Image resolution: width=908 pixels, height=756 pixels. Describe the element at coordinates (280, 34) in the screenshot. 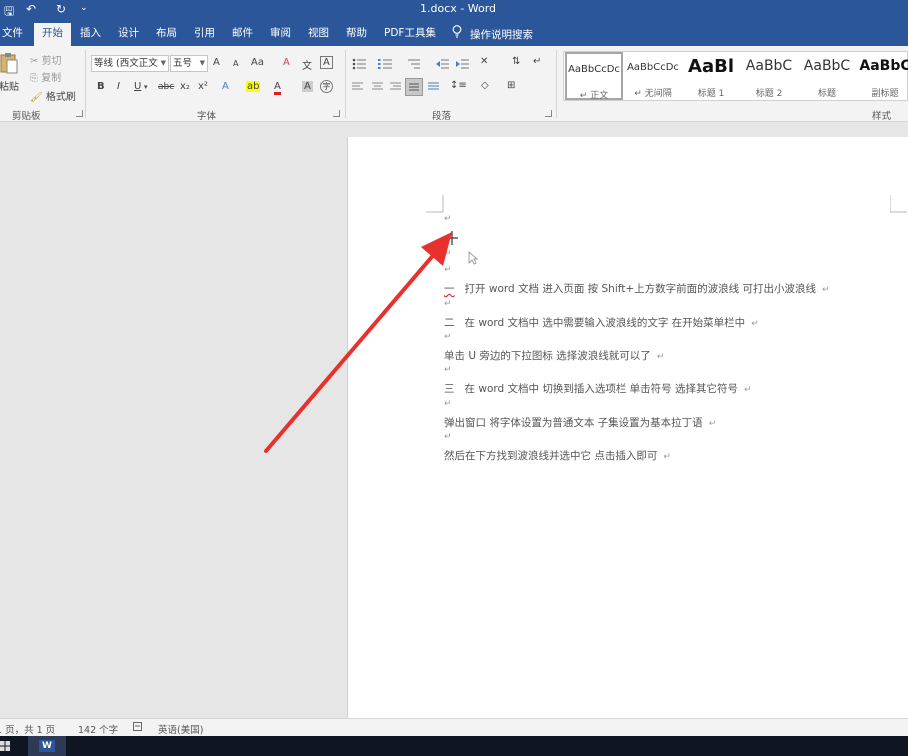

I see `tab-review: 审阅` at that location.